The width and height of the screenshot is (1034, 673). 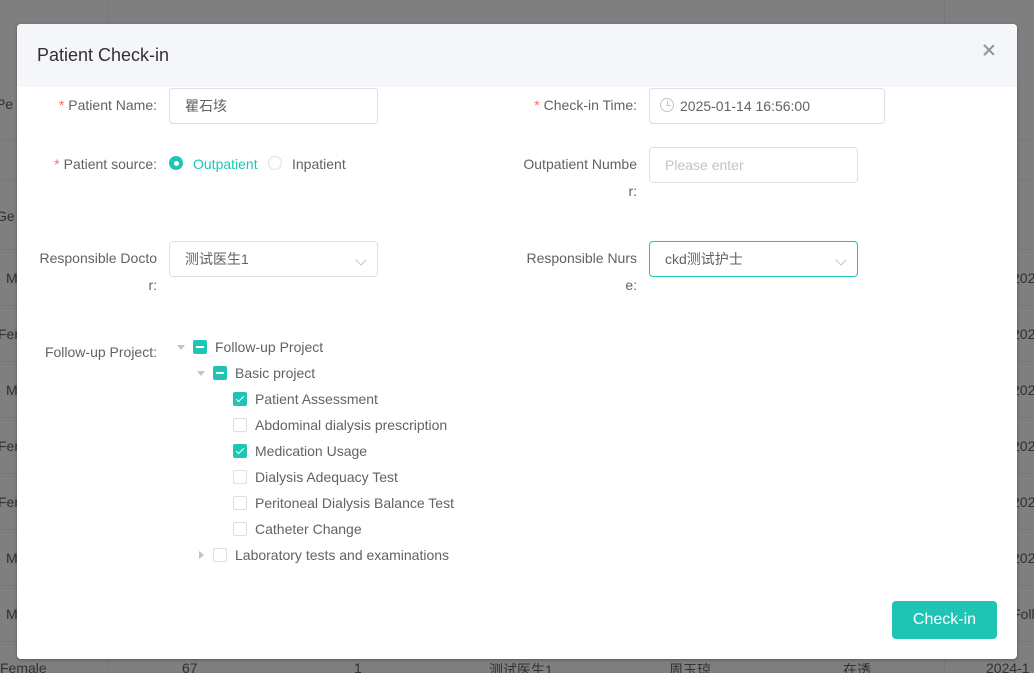 I want to click on dialog-title: Patient Check-in, so click(x=103, y=55).